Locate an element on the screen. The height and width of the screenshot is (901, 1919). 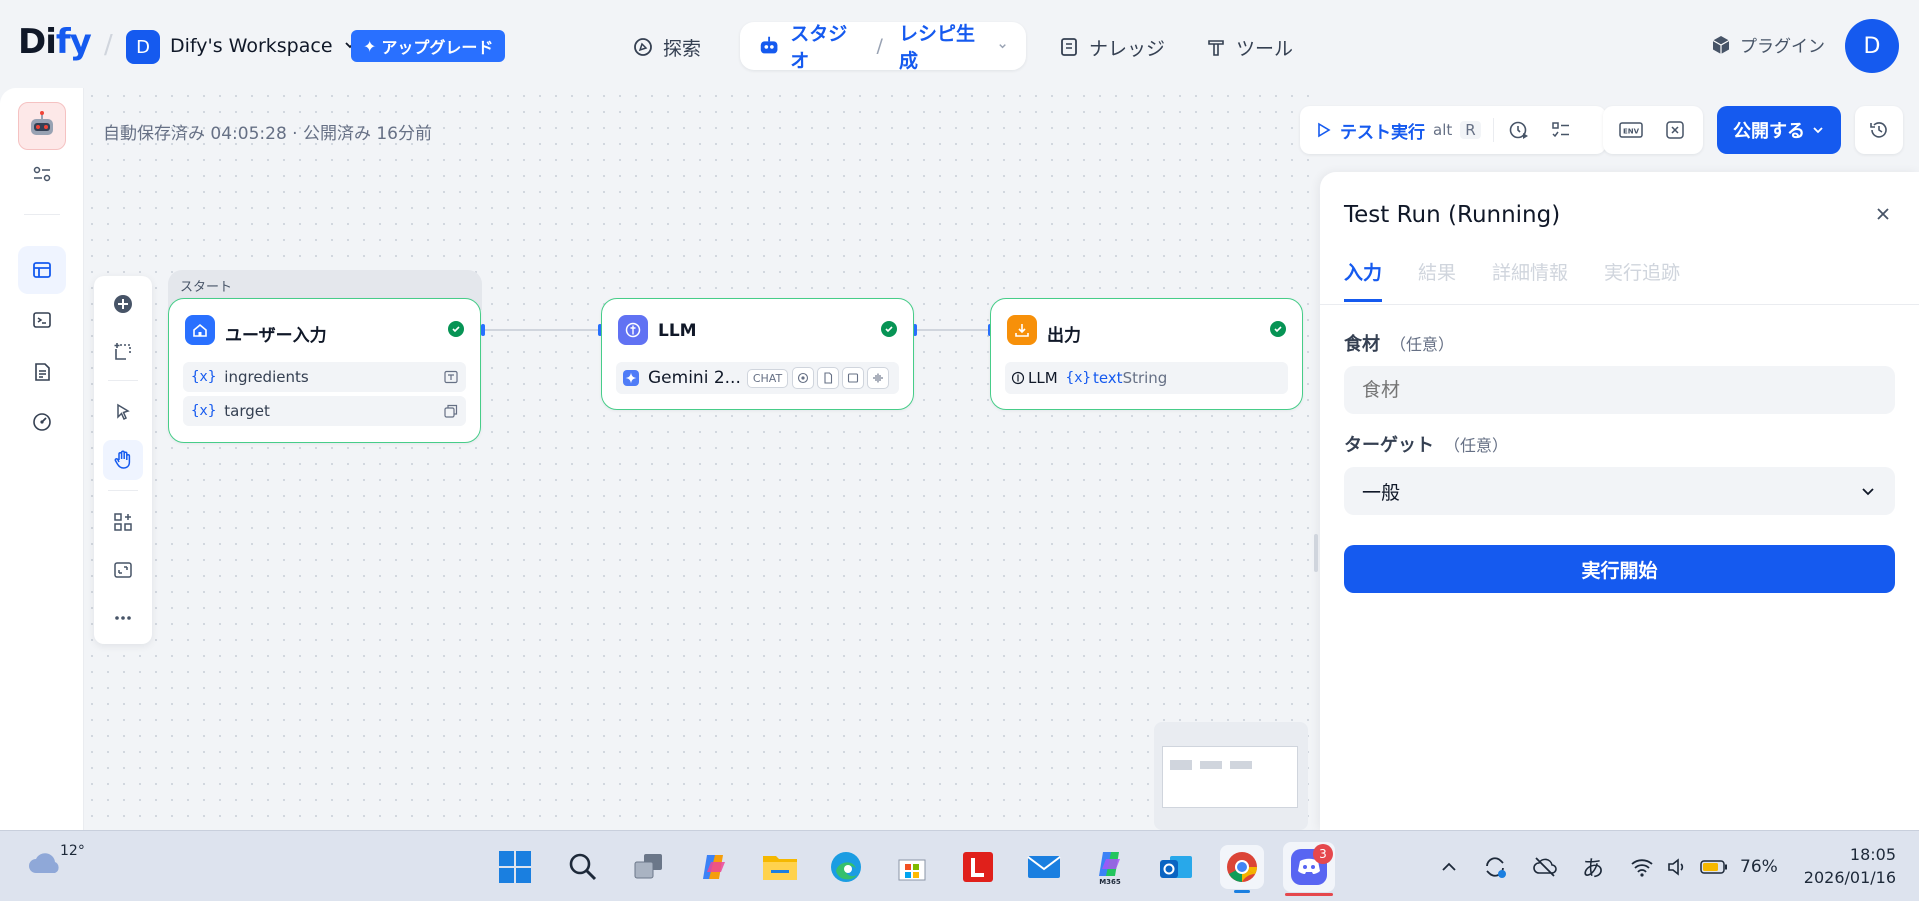
gemini-icon is located at coordinates (631, 378).